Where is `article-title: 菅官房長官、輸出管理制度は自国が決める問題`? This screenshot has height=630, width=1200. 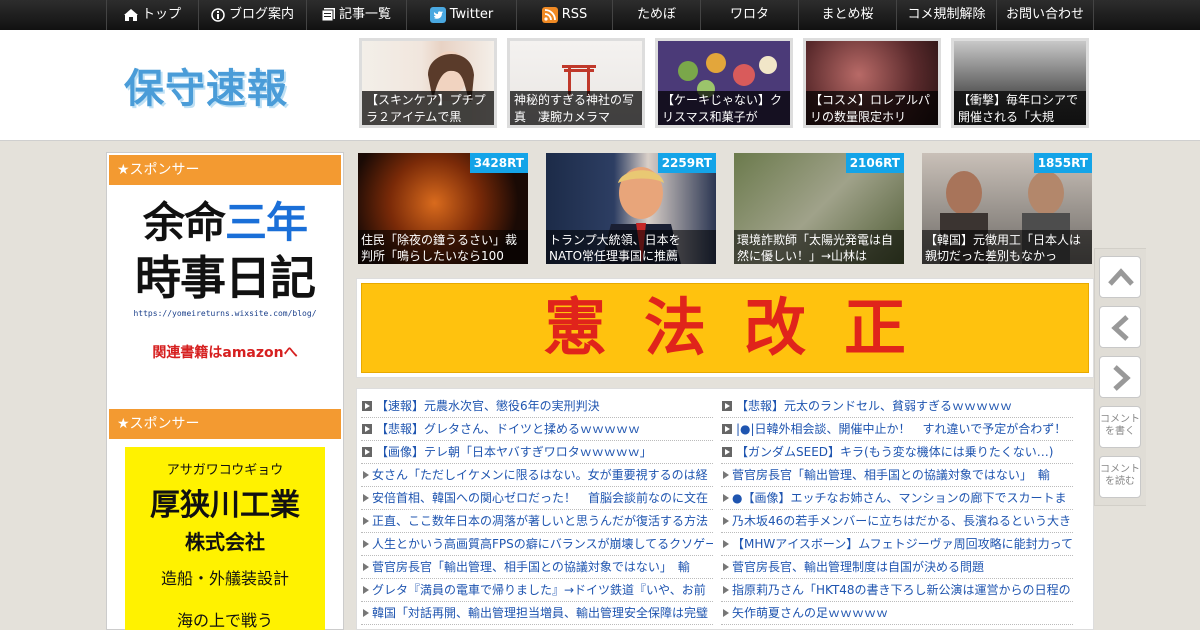 article-title: 菅官房長官、輸出管理制度は自国が決める問題 is located at coordinates (858, 567).